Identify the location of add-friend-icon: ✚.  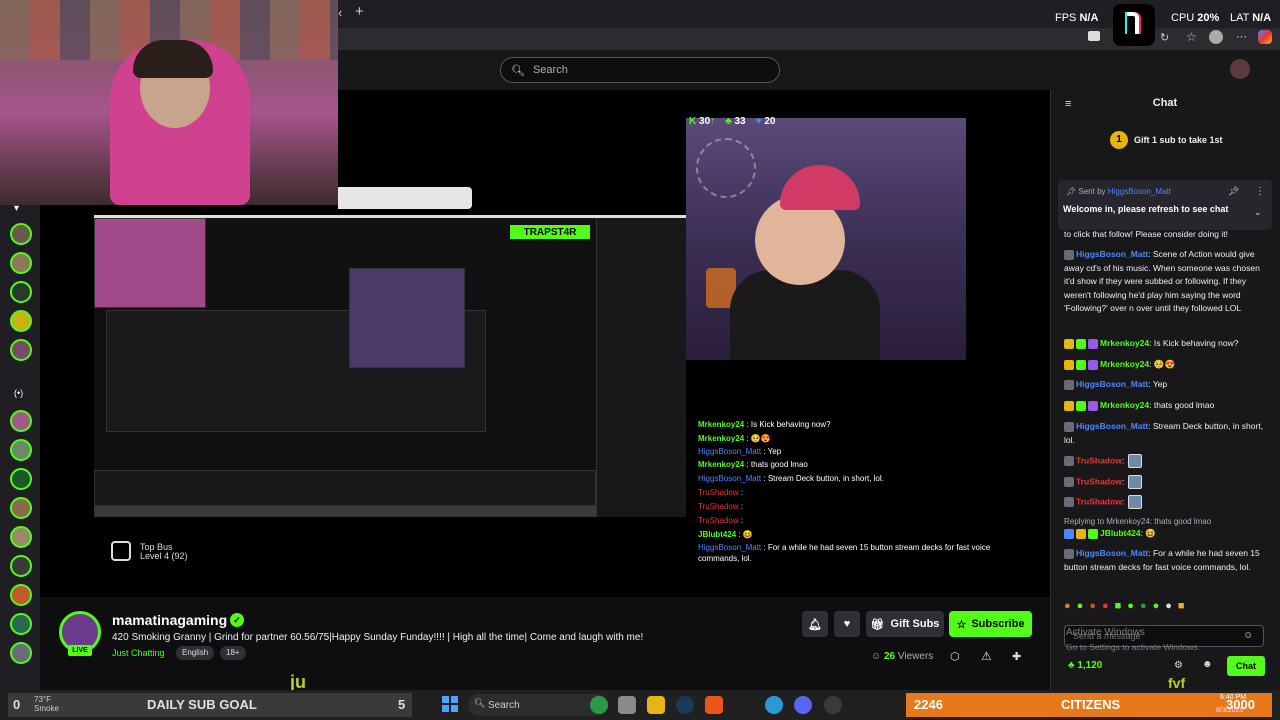
(1016, 656).